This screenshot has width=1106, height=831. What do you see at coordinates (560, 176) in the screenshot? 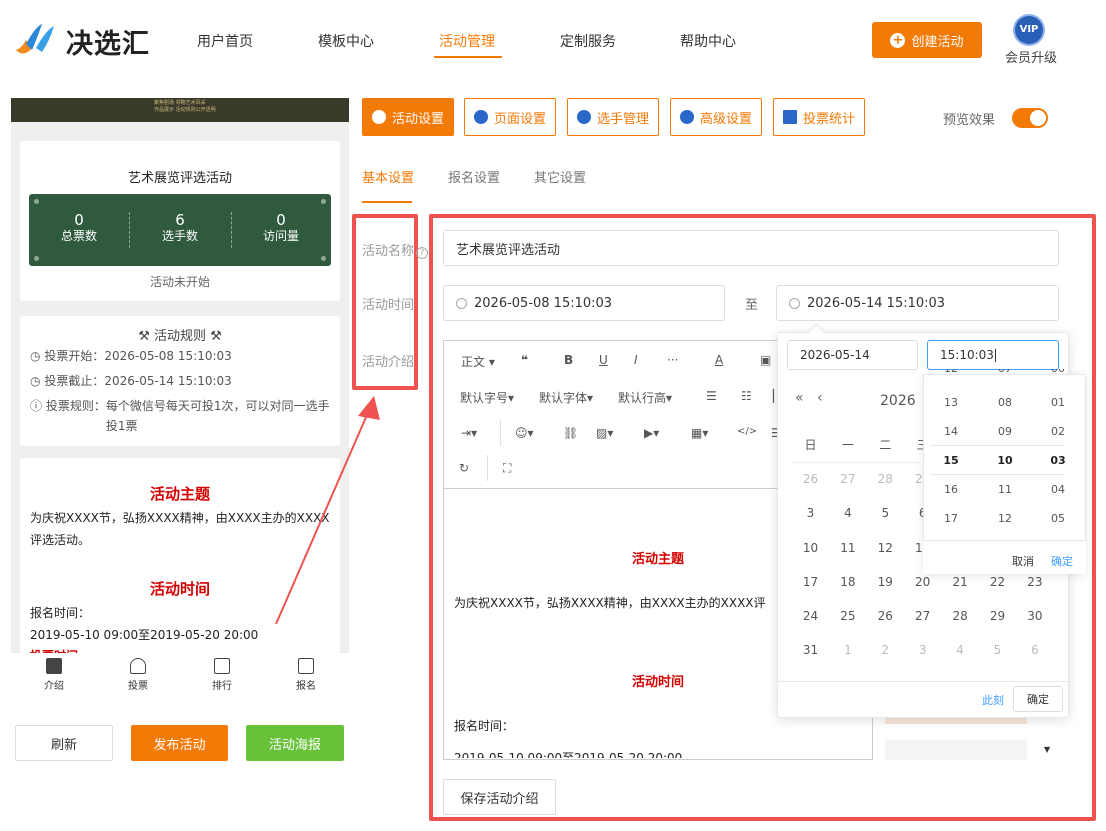
I see `subtab-other: 其它设置` at bounding box center [560, 176].